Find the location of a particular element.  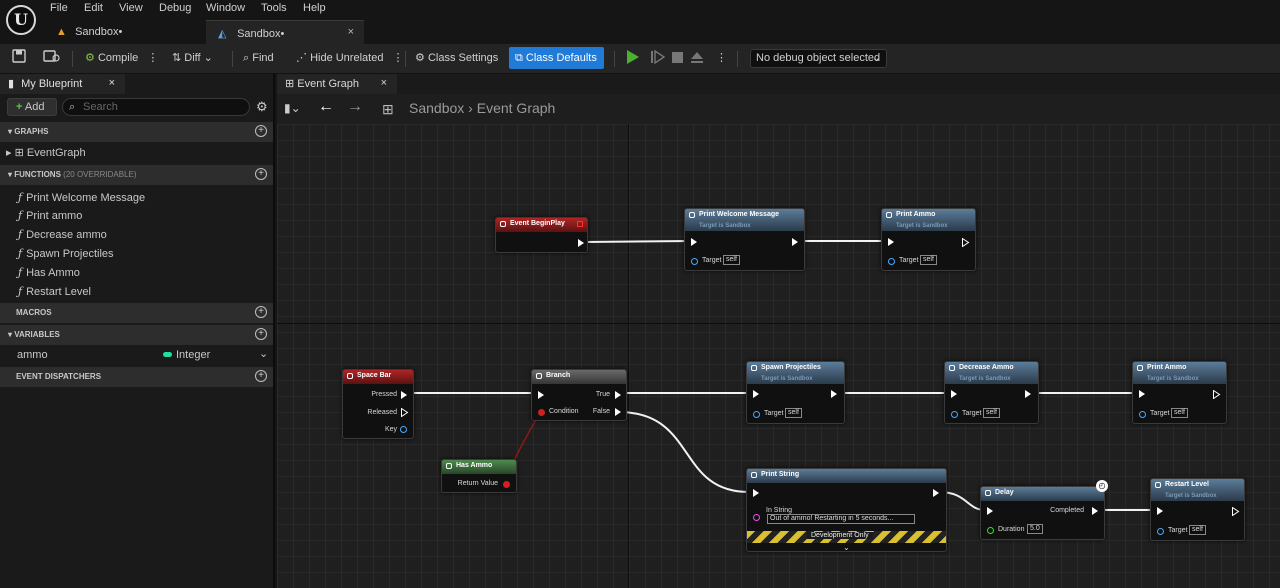

class-defaults-button: ⧉ Class Defaults is located at coordinates (556, 58).